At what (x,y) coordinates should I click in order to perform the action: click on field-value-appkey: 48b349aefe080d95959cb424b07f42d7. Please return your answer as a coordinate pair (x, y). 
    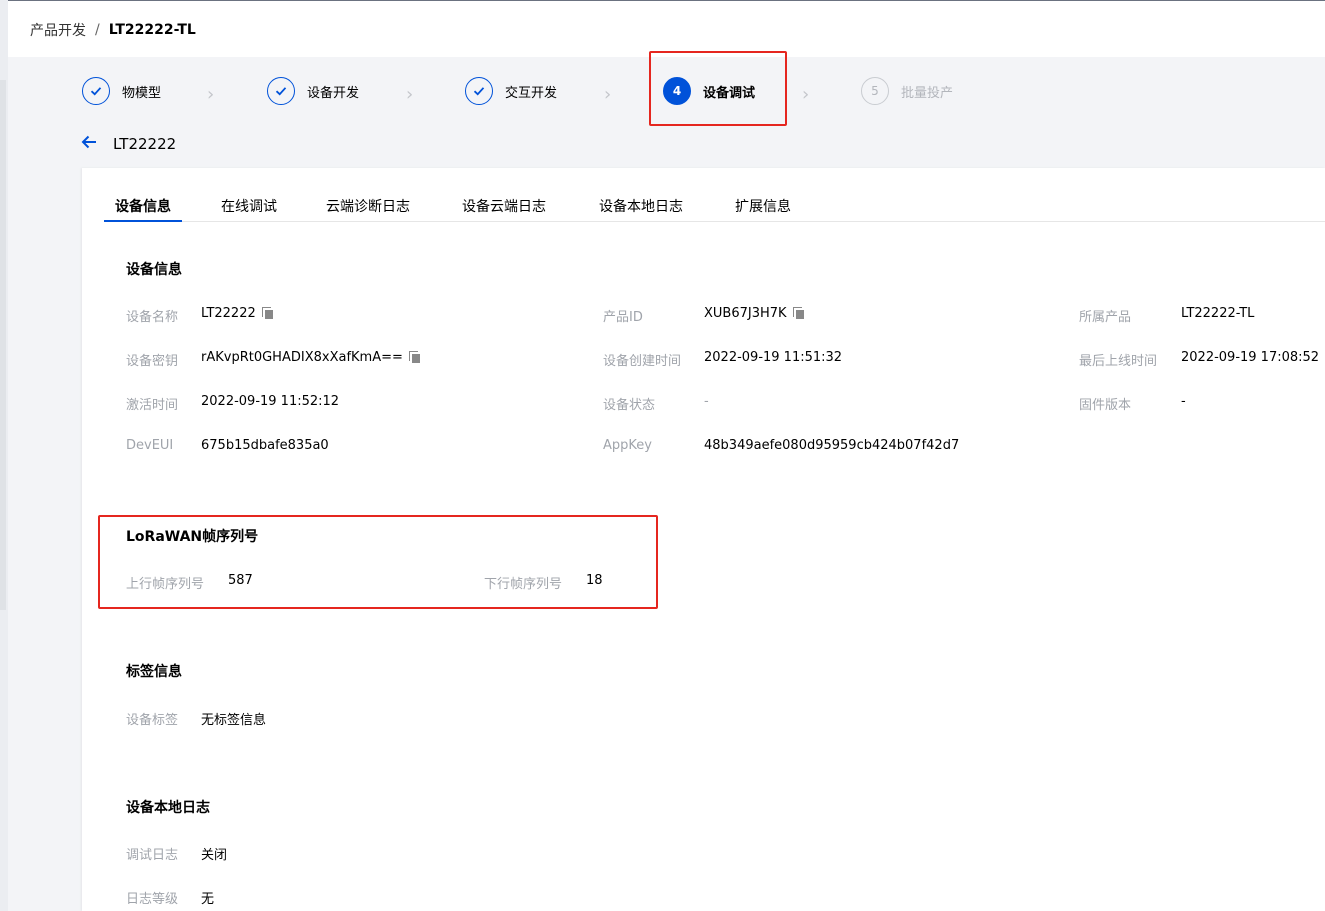
    Looking at the image, I should click on (832, 445).